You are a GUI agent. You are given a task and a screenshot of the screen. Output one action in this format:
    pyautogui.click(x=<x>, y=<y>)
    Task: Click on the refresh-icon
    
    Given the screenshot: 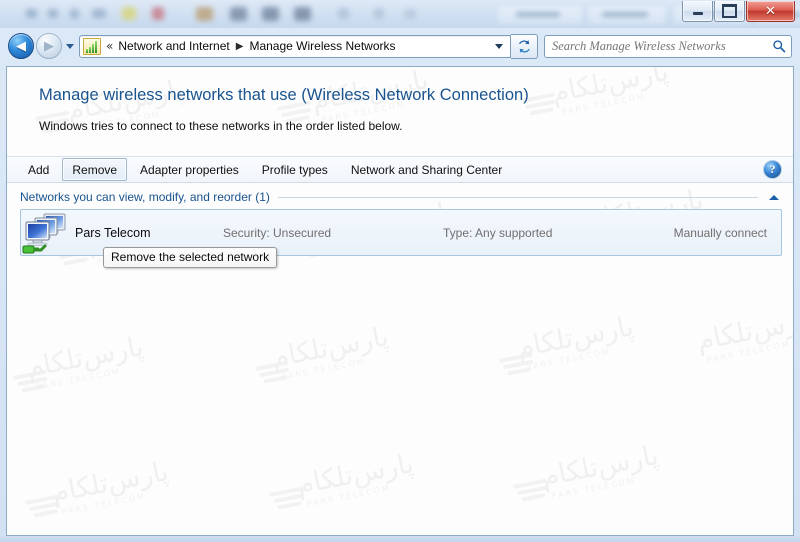 What is the action you would take?
    pyautogui.click(x=524, y=46)
    